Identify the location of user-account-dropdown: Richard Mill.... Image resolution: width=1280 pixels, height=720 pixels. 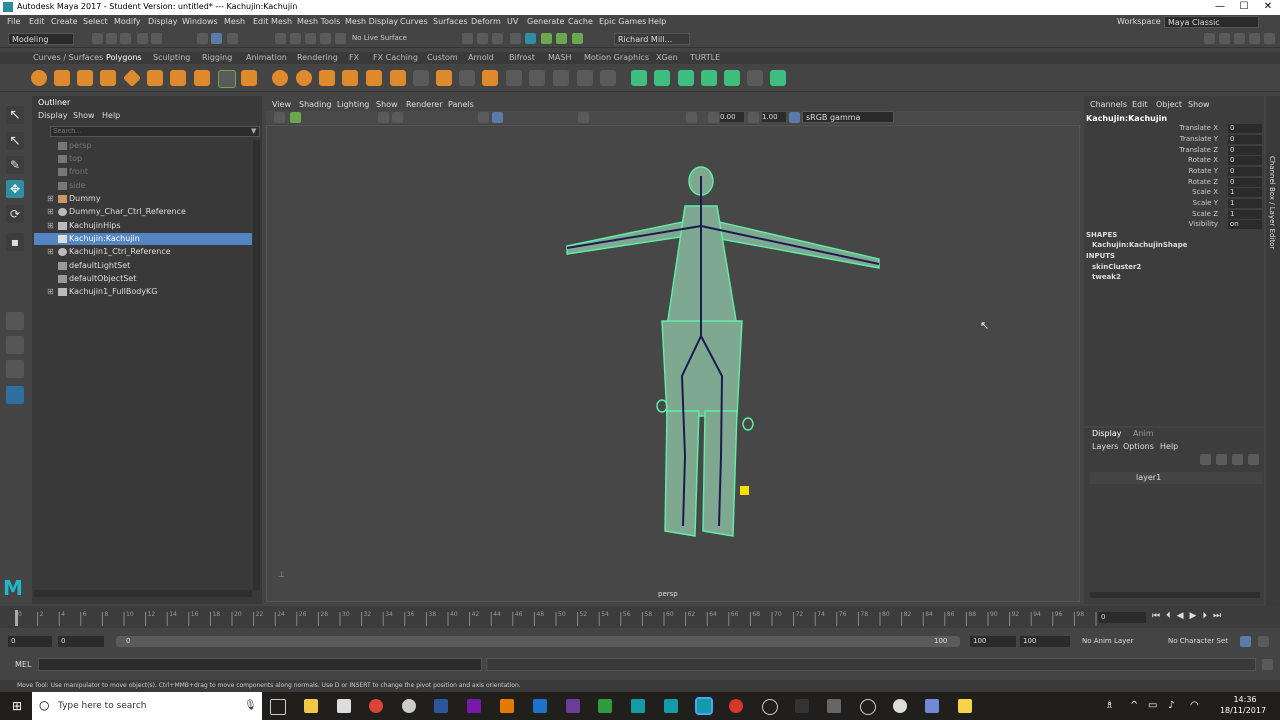
(652, 39).